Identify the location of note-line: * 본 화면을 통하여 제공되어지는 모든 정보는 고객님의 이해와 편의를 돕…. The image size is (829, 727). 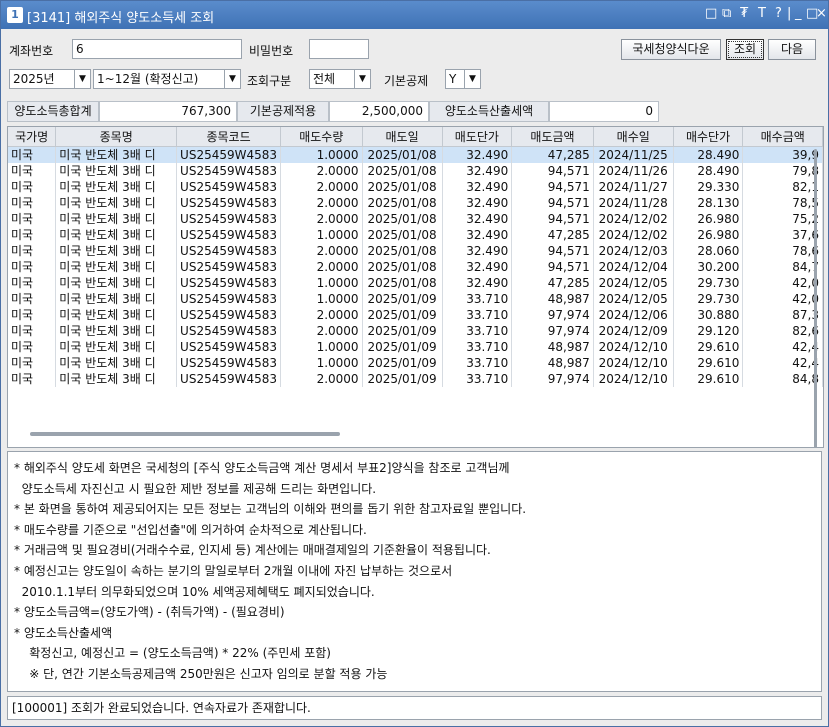
(270, 509).